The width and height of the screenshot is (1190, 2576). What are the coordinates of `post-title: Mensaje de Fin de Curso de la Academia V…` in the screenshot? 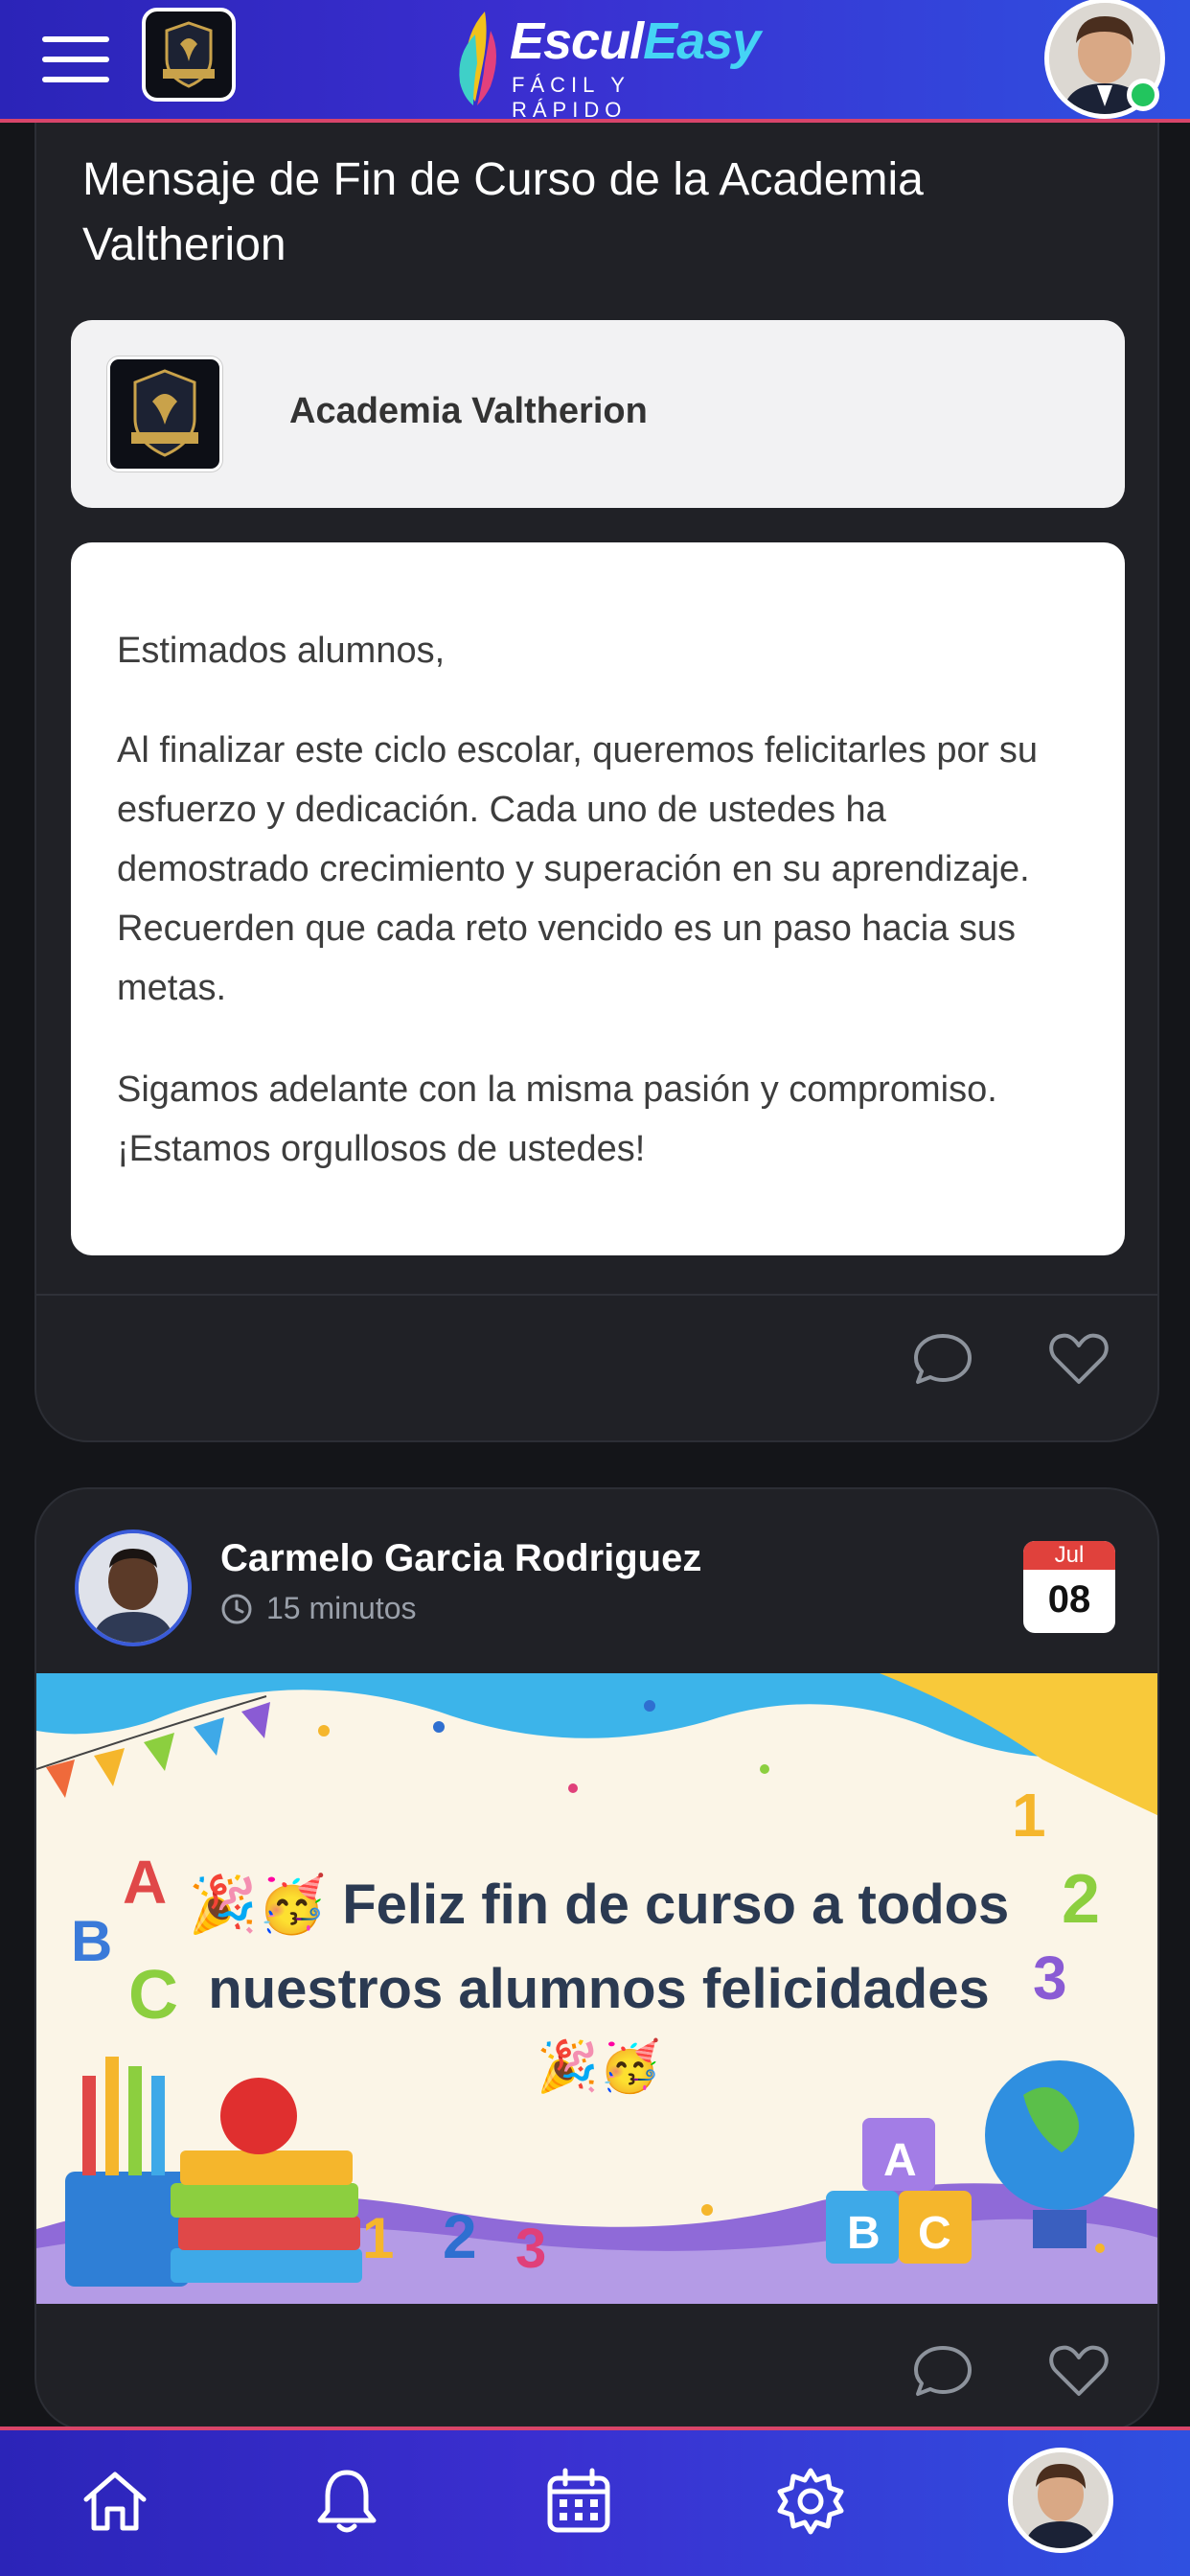 It's located at (503, 212).